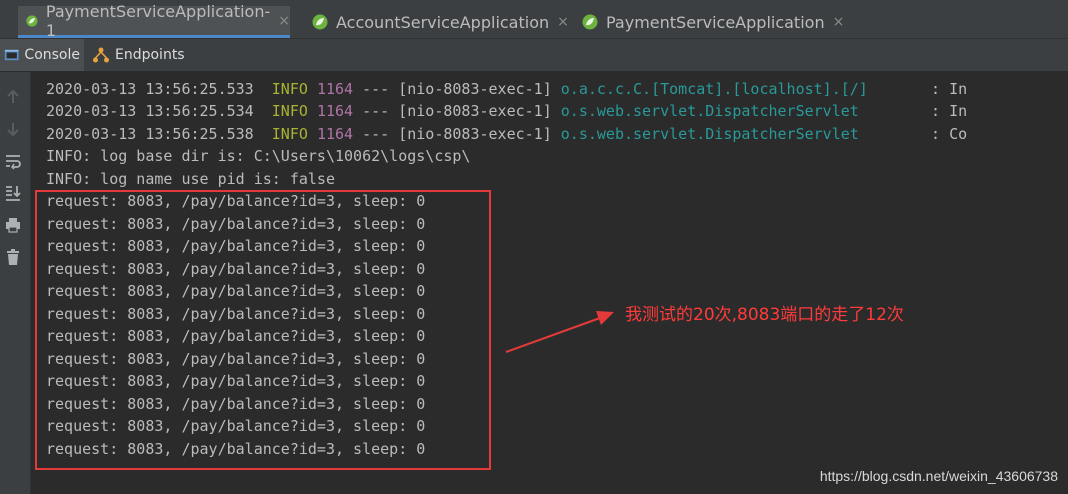 Image resolution: width=1068 pixels, height=494 pixels. What do you see at coordinates (764, 315) in the screenshot?
I see `annotation-text: 我测试的20次,8083端口的走了12次` at bounding box center [764, 315].